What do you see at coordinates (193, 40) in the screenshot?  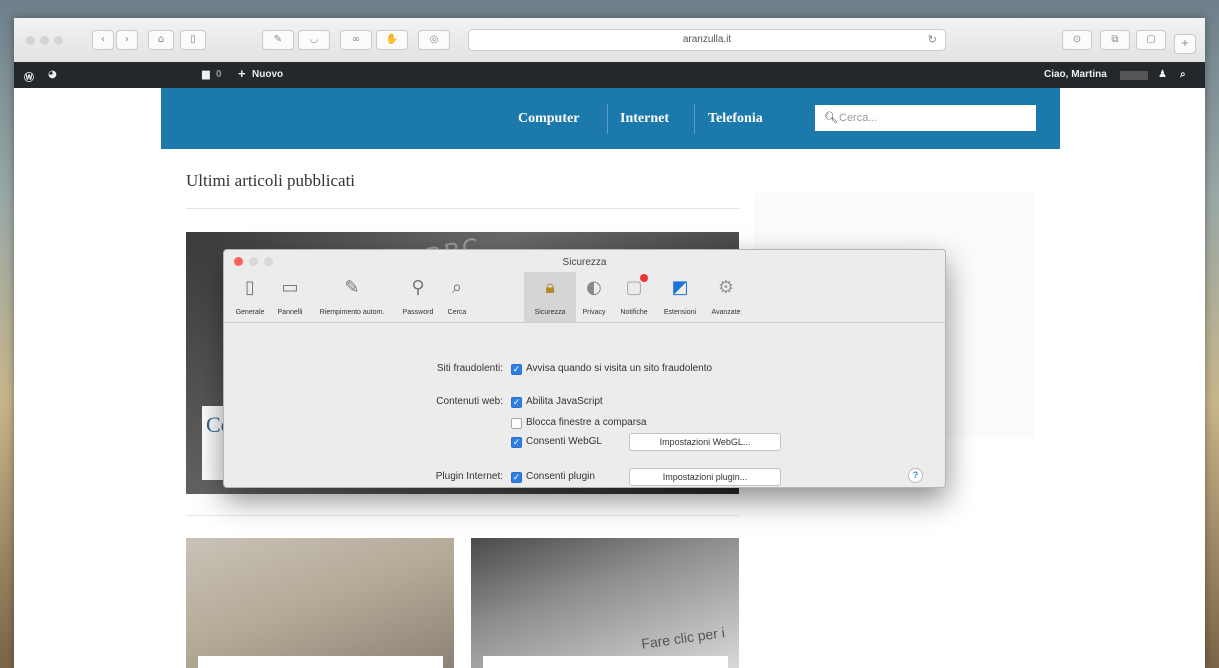 I see `sidebar-icon: ▯` at bounding box center [193, 40].